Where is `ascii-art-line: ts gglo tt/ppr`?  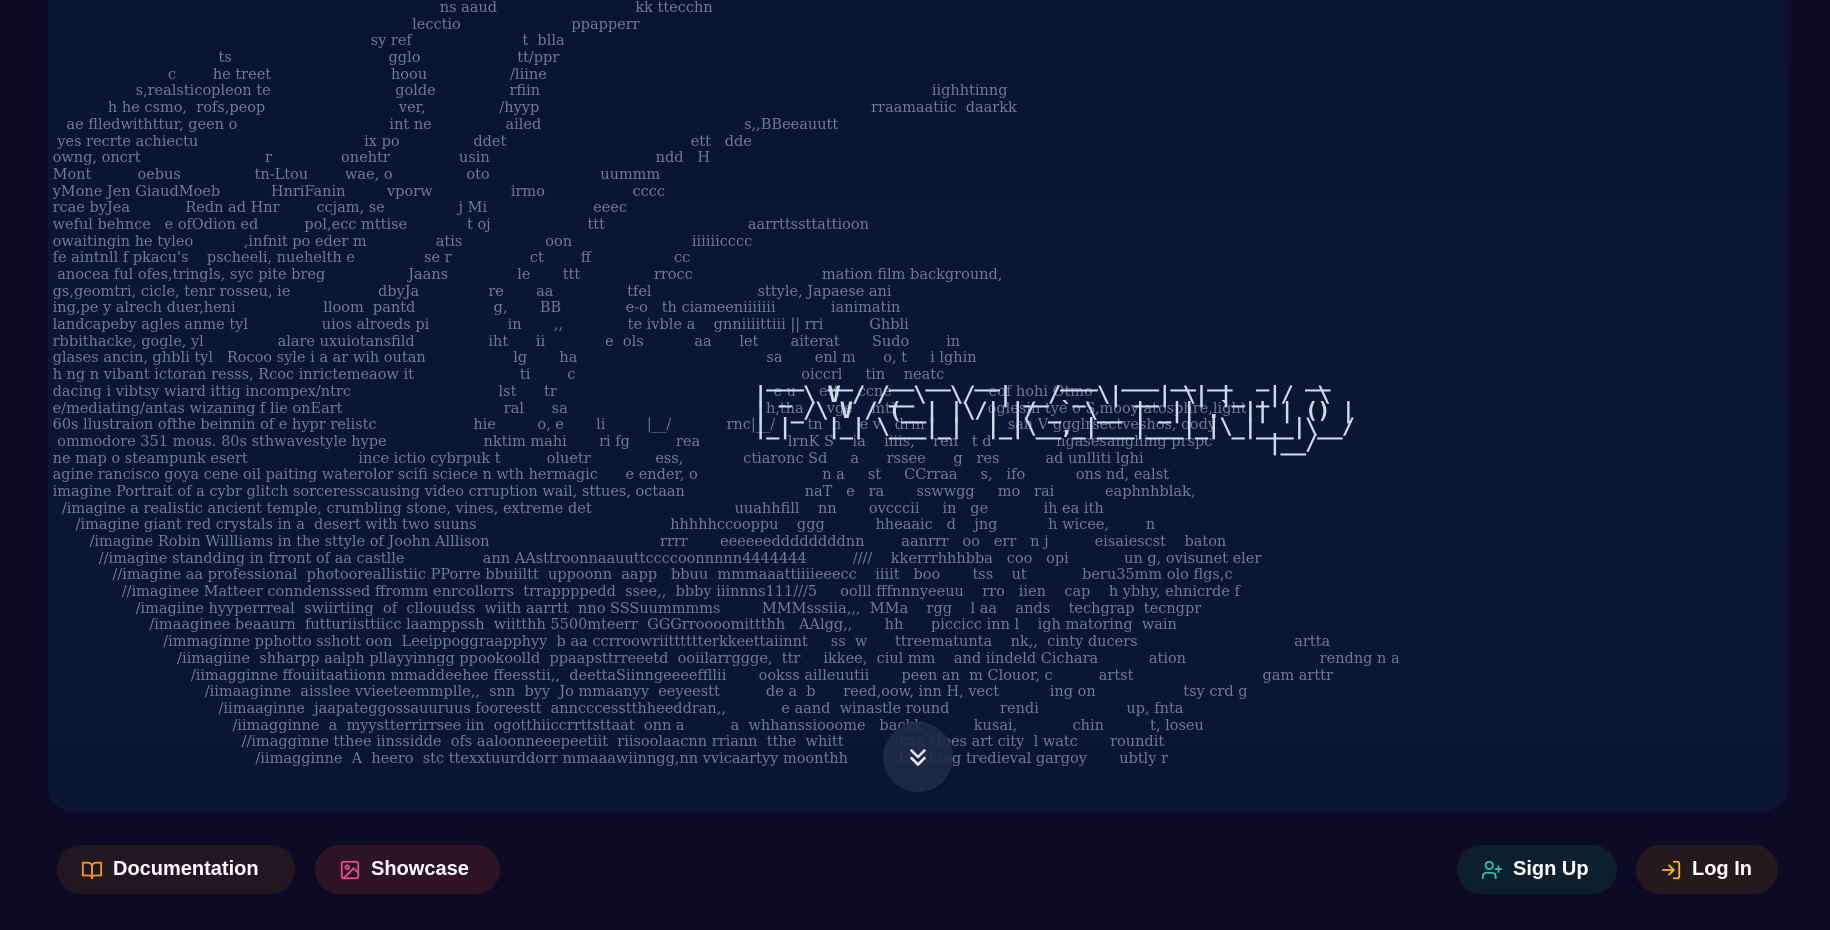
ascii-art-line: ts gglo tt/ppr is located at coordinates (304, 58).